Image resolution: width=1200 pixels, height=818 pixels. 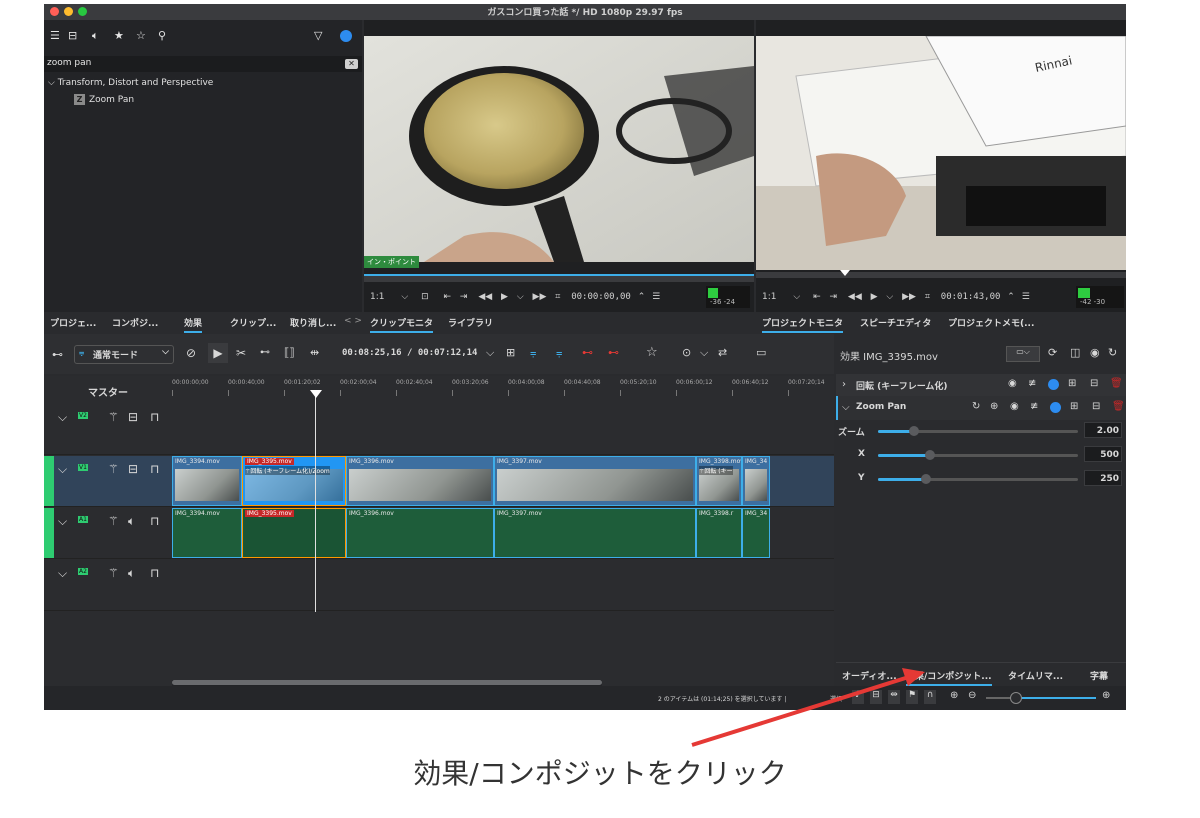 What do you see at coordinates (318, 35) in the screenshot?
I see `filter-icon: ▽` at bounding box center [318, 35].